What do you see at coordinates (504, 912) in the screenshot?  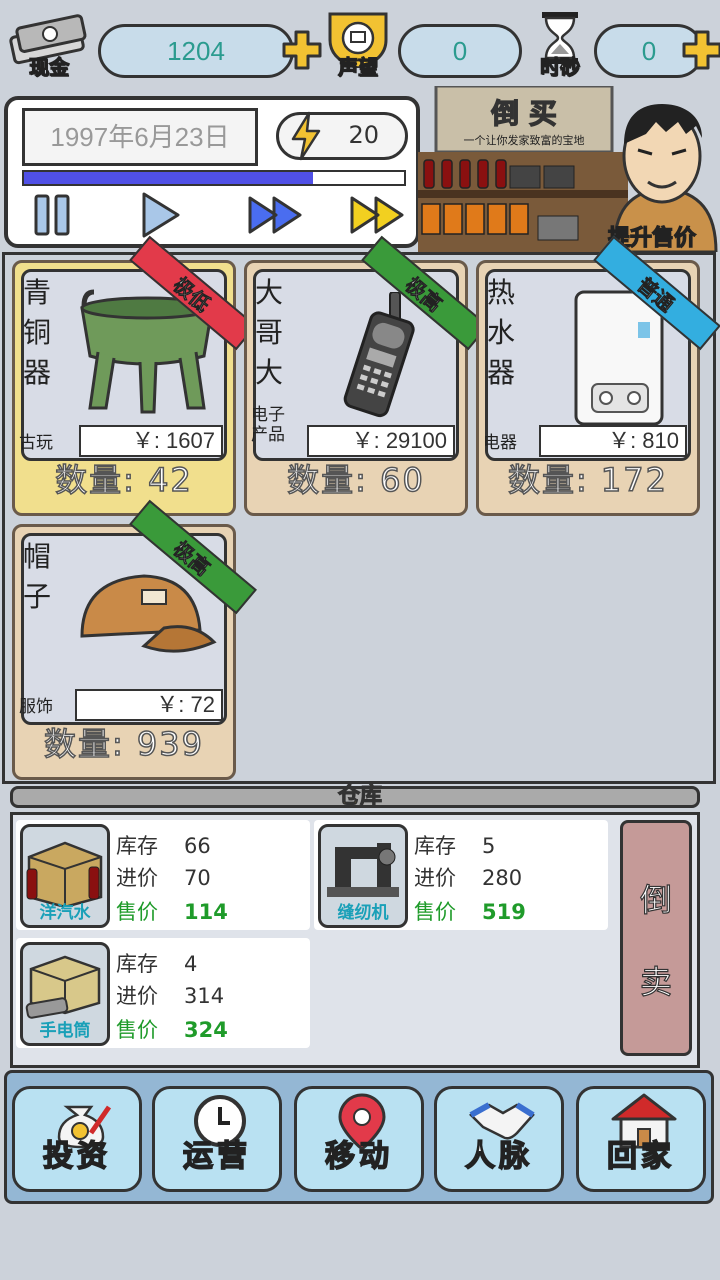 I see `sell-value: 519` at bounding box center [504, 912].